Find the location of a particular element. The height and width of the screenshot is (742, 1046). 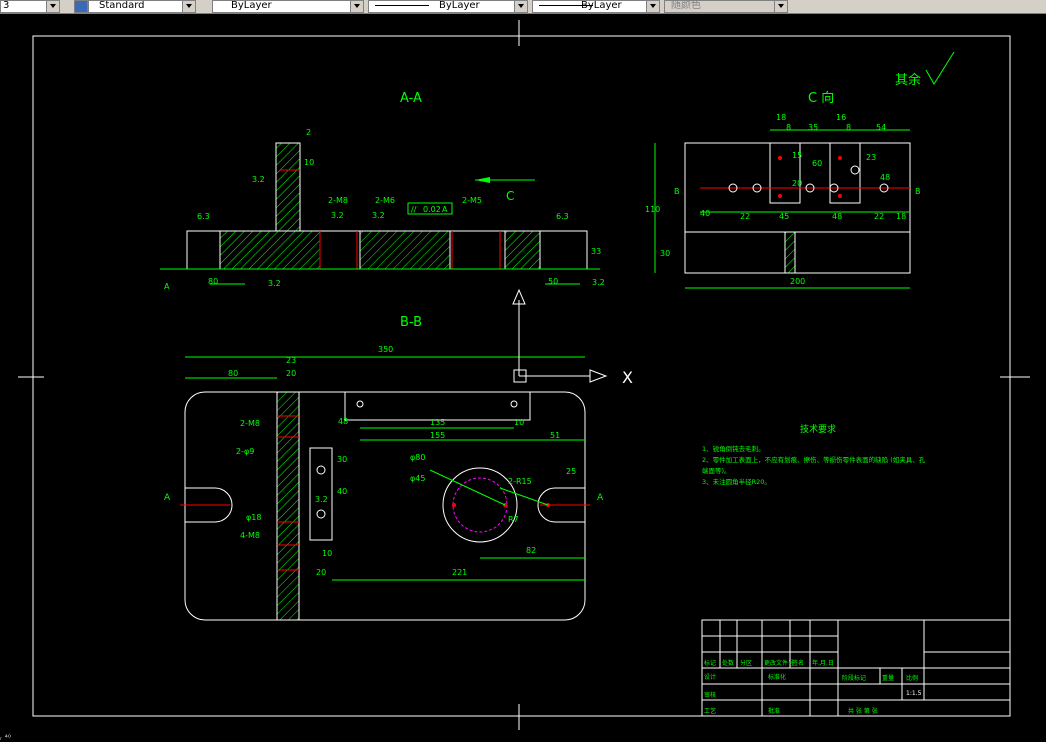

dim-style-value: 3 is located at coordinates (6, 5).